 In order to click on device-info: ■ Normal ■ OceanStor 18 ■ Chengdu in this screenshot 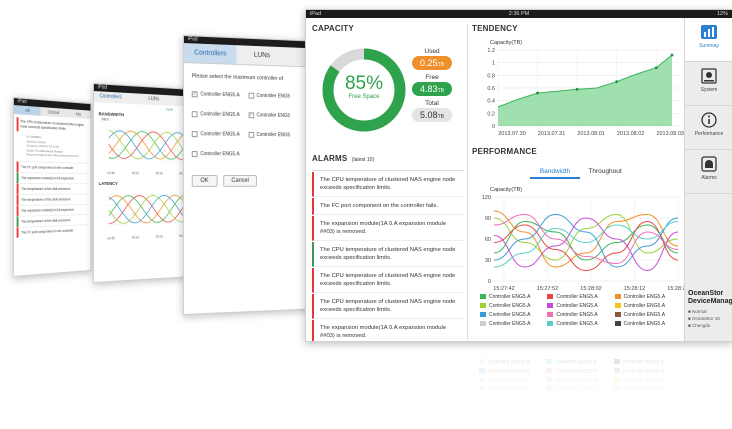, I will do `click(704, 318)`.